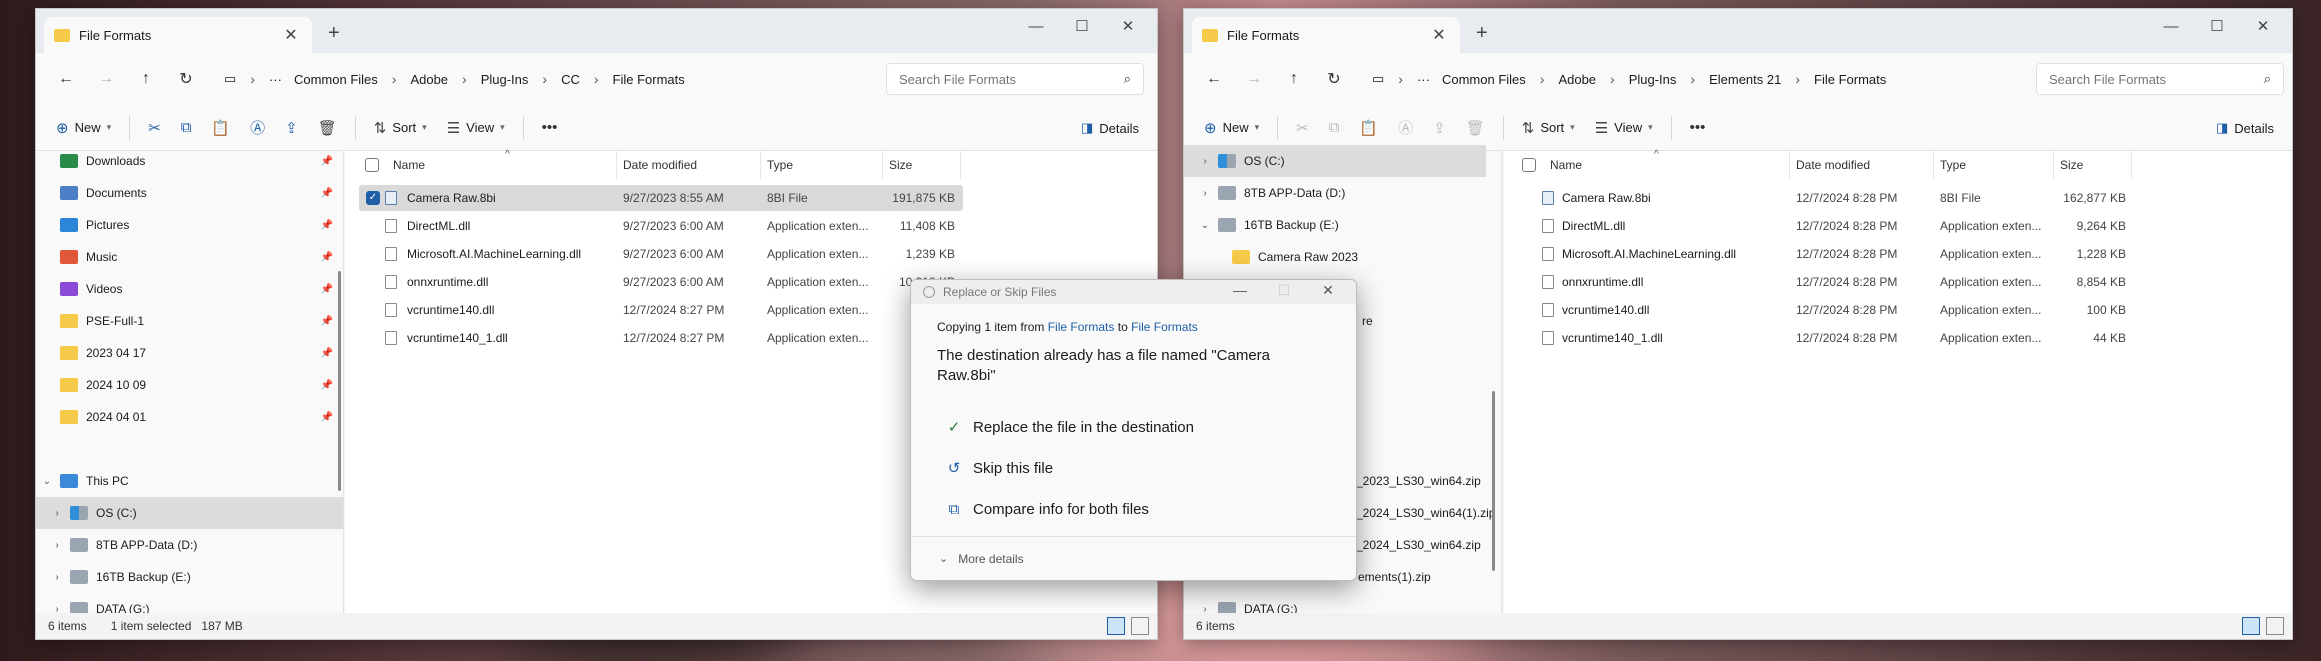 The image size is (2321, 661). Describe the element at coordinates (2275, 626) in the screenshot. I see `tiles-view-icon` at that location.